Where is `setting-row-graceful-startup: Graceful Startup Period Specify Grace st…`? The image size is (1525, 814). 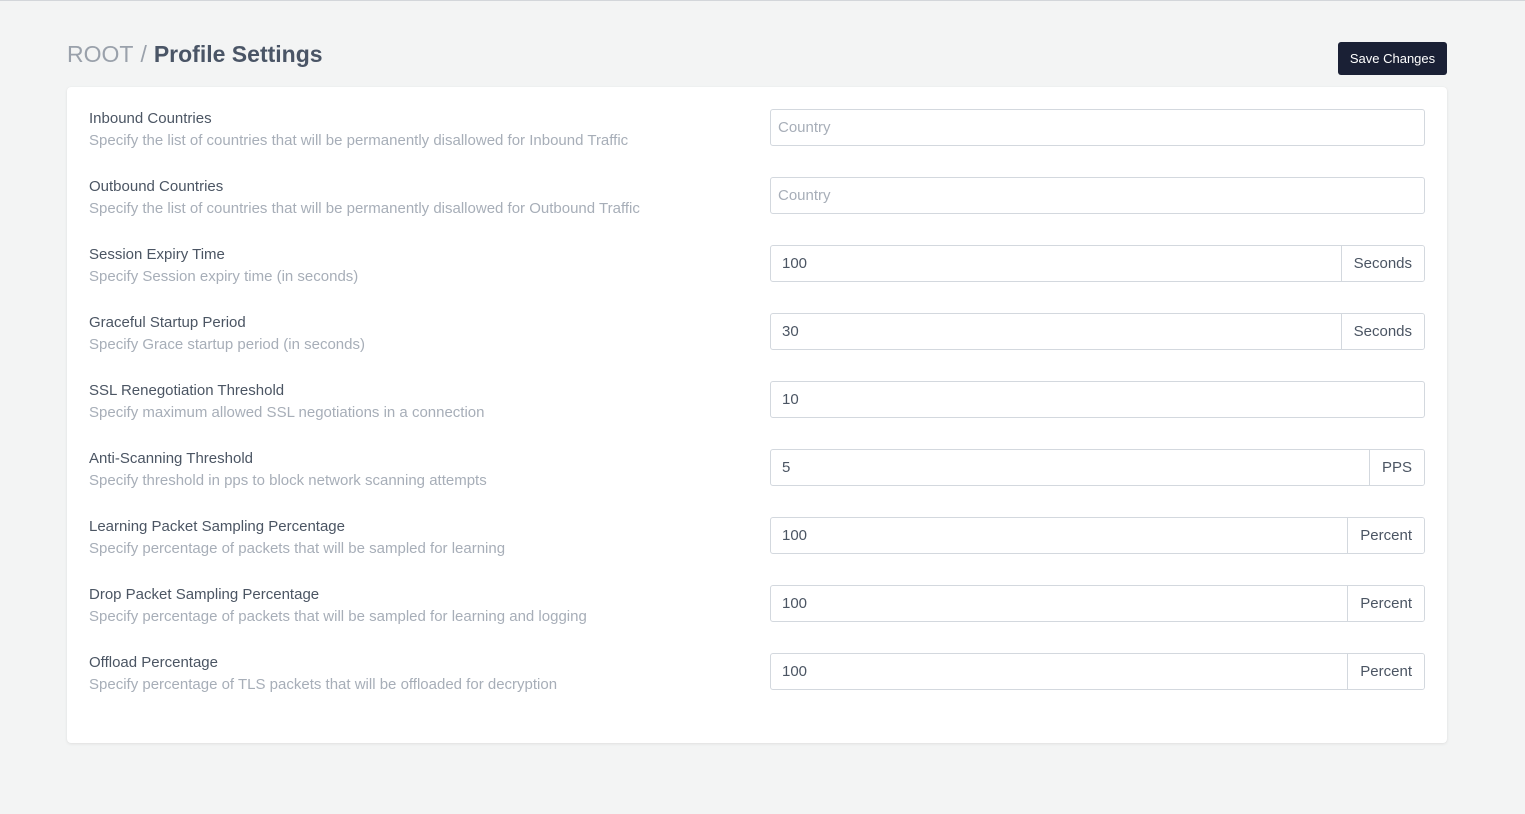 setting-row-graceful-startup: Graceful Startup Period Specify Grace st… is located at coordinates (757, 325).